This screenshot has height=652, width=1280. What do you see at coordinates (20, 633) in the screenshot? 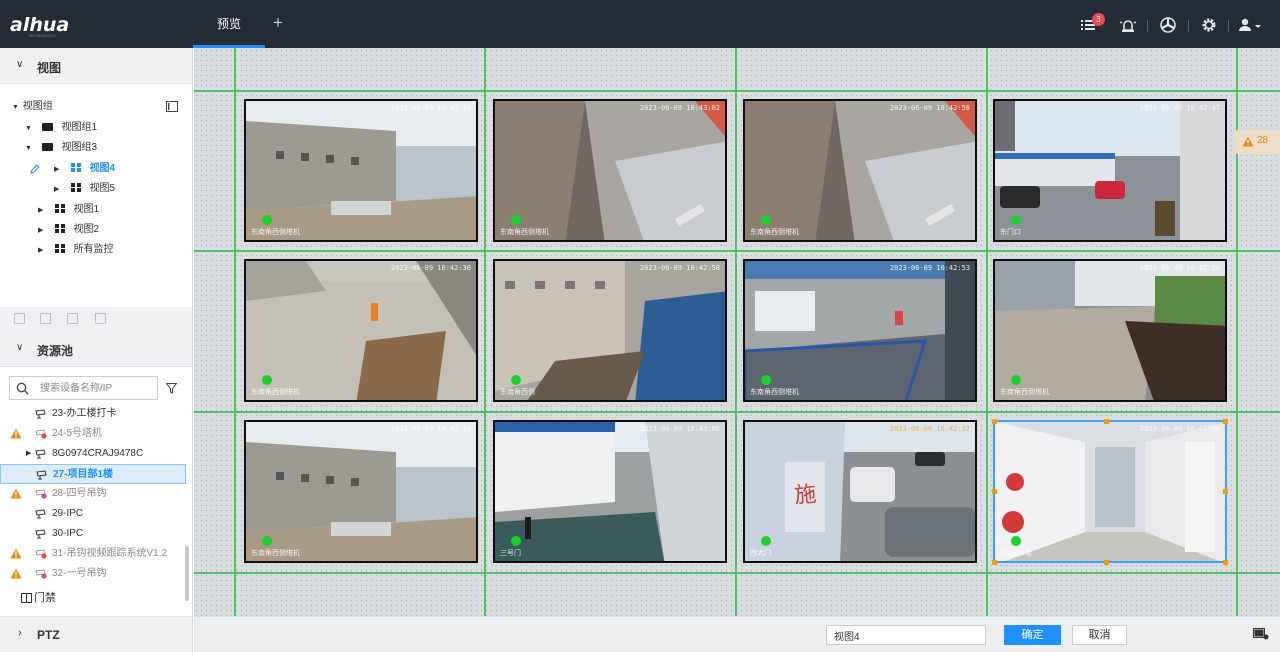
I see `chevron-right-icon: ›` at bounding box center [20, 633].